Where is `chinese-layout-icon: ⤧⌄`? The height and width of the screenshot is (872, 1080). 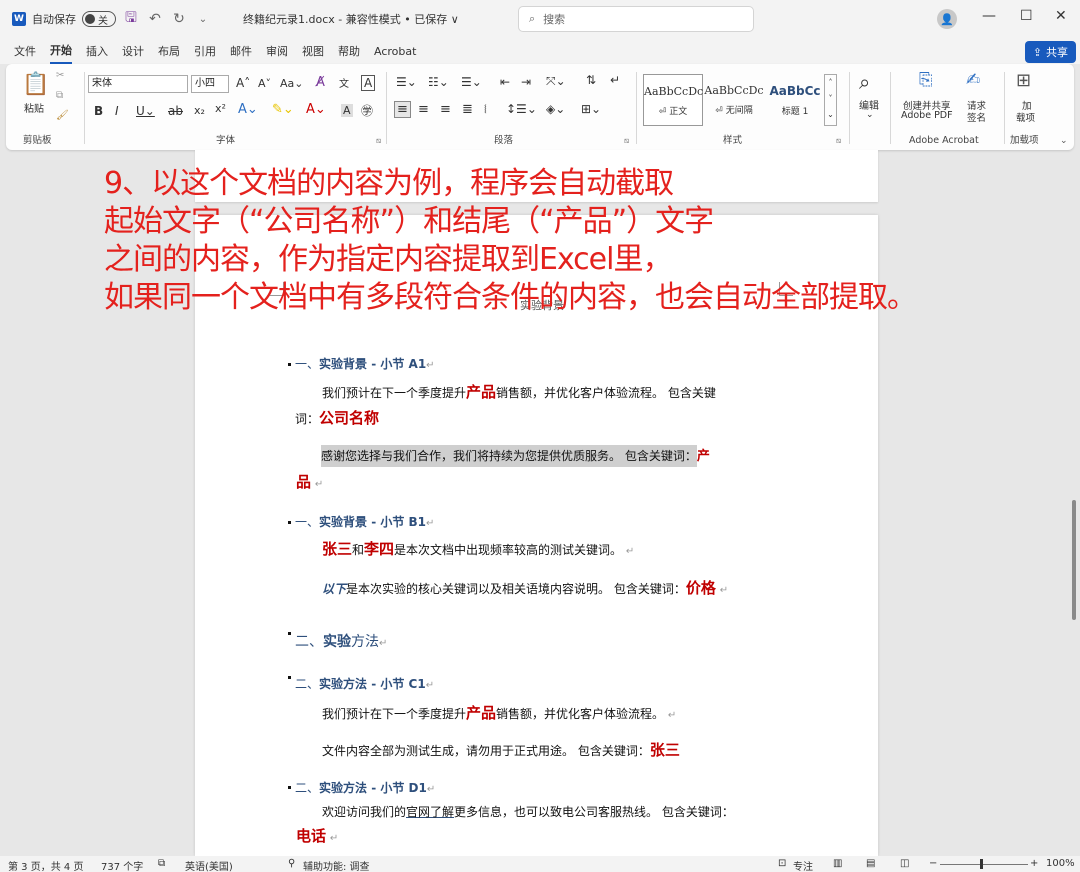 chinese-layout-icon: ⤧⌄ is located at coordinates (556, 81).